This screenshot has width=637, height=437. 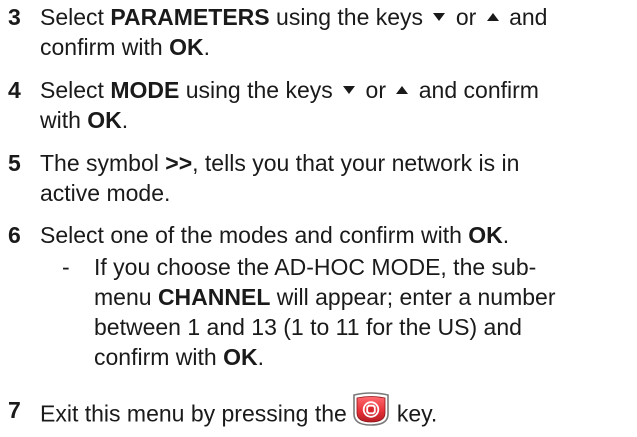 What do you see at coordinates (371, 412) in the screenshot?
I see `stop-key-icon` at bounding box center [371, 412].